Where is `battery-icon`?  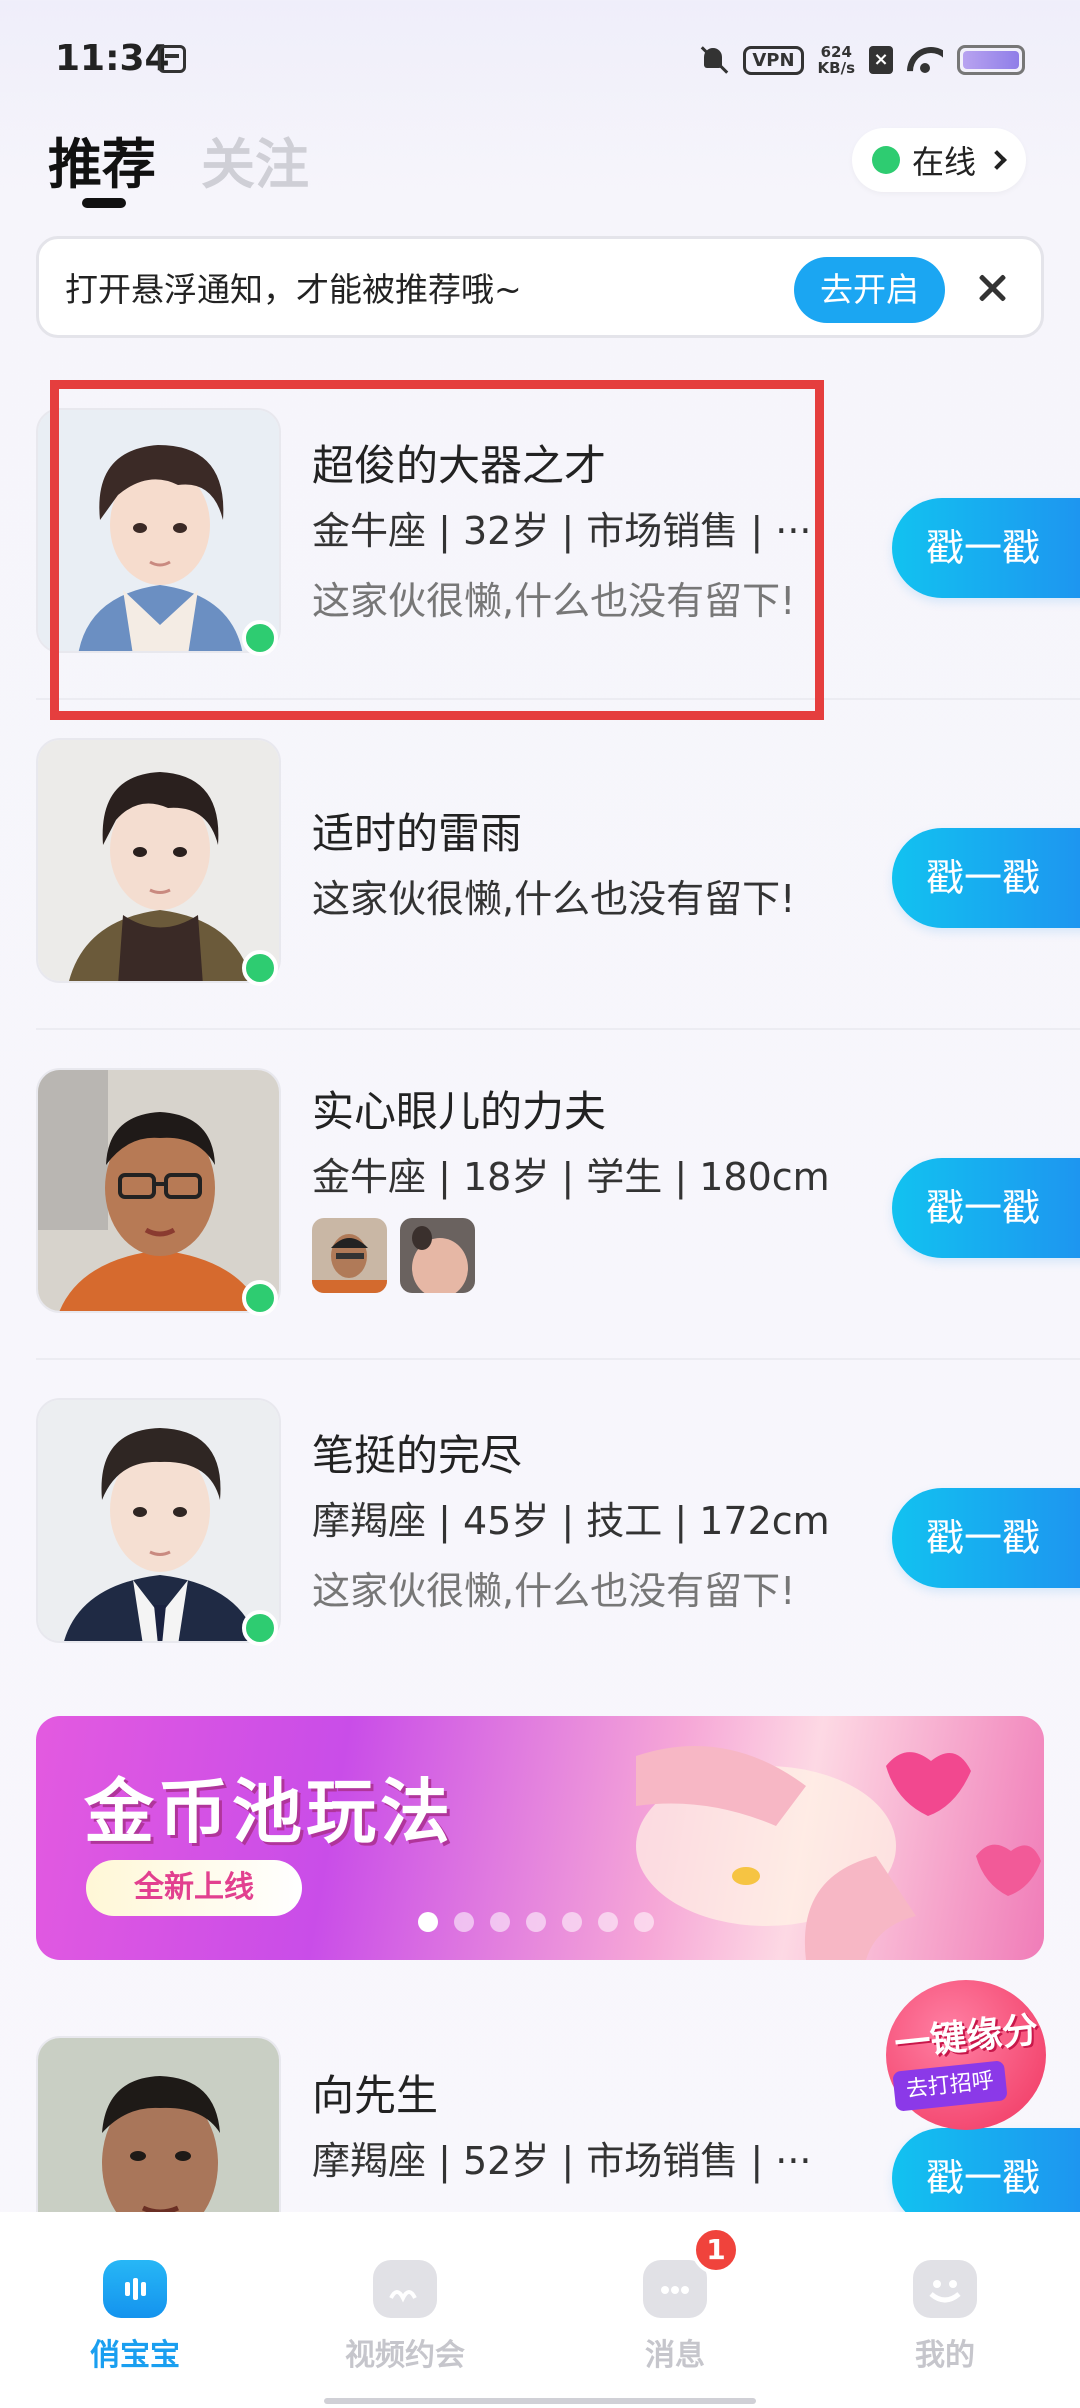
battery-icon is located at coordinates (991, 60).